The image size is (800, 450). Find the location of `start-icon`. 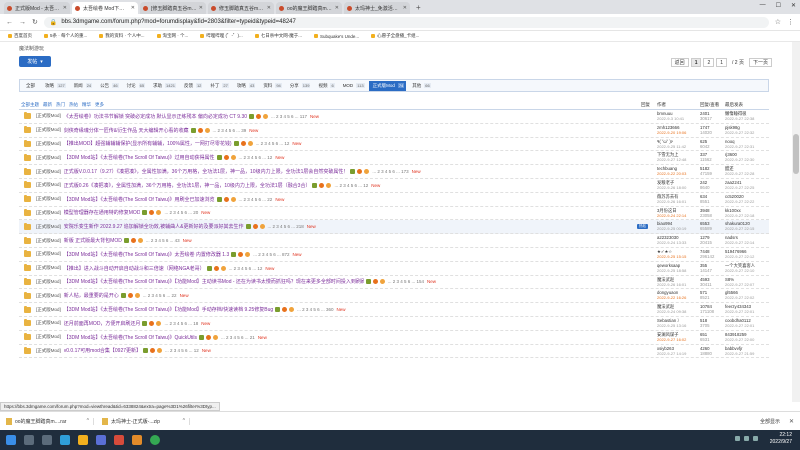

start-icon is located at coordinates (11, 440).